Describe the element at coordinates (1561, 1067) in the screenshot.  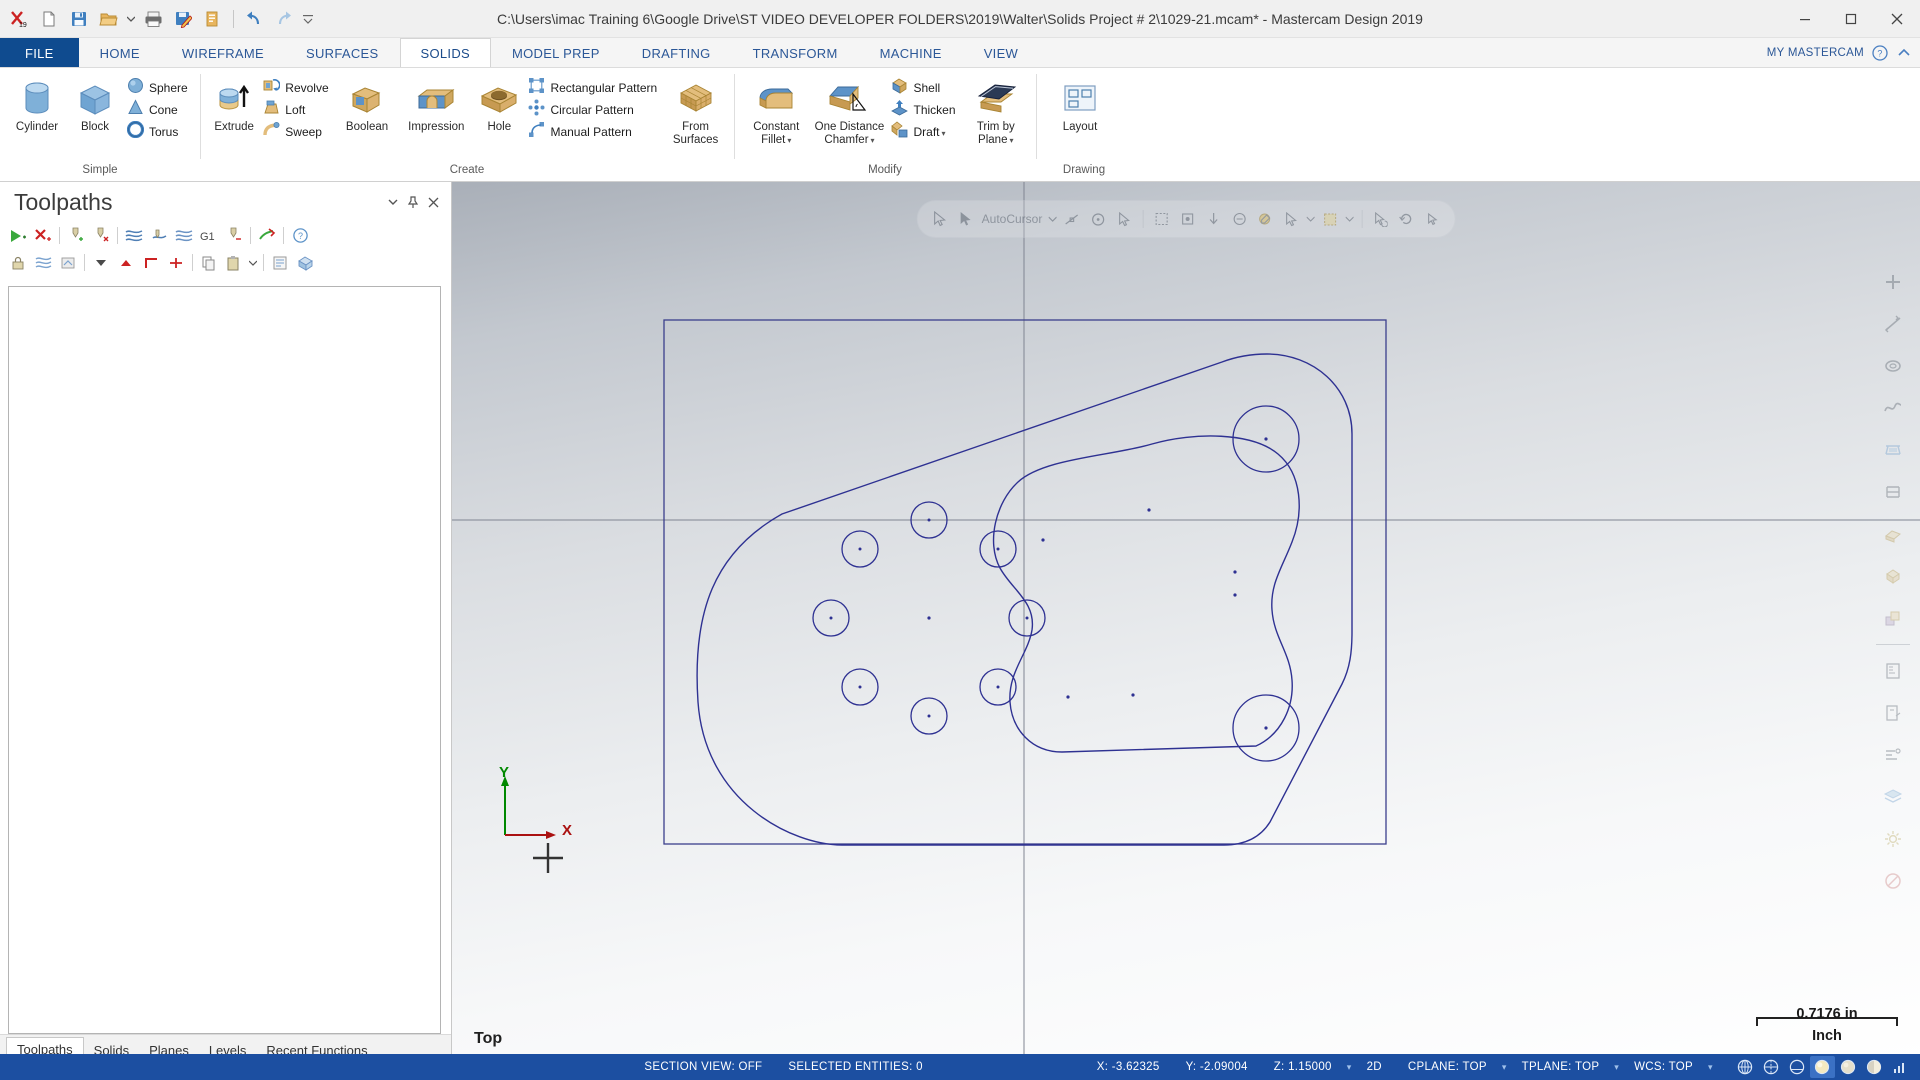
I see `tplane-status: TPLANE: TOP` at that location.